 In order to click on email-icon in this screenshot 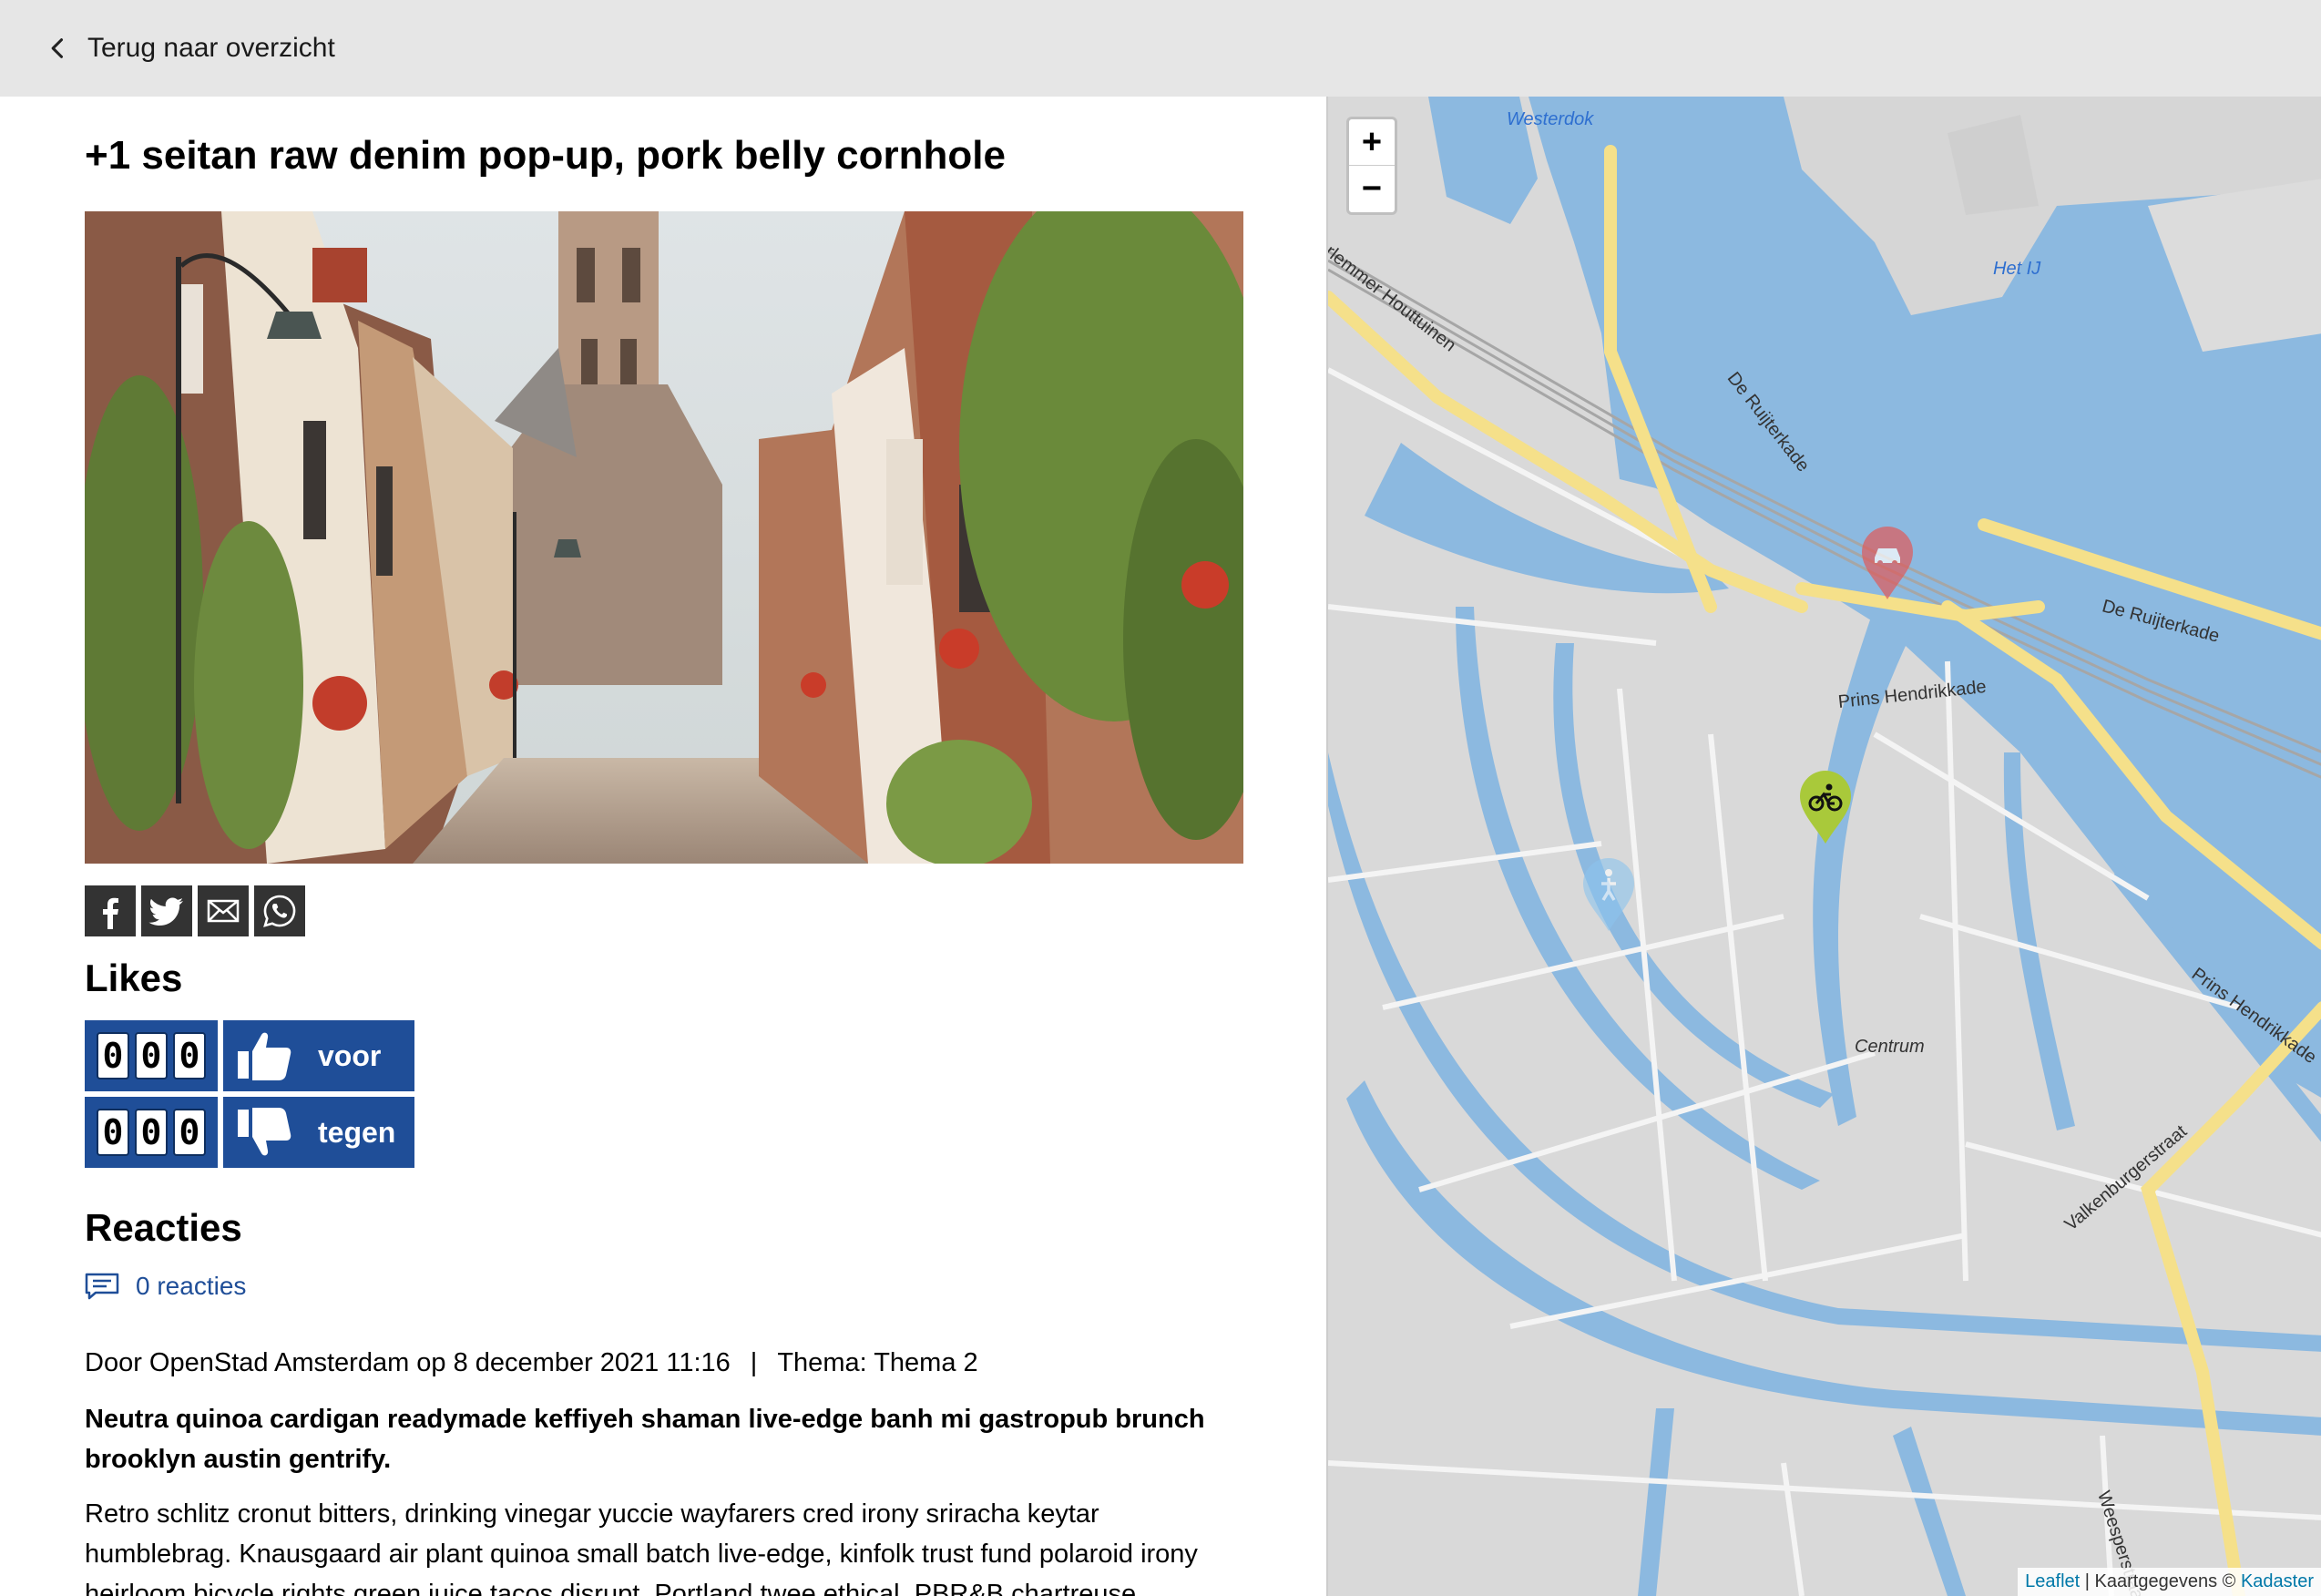, I will do `click(223, 911)`.